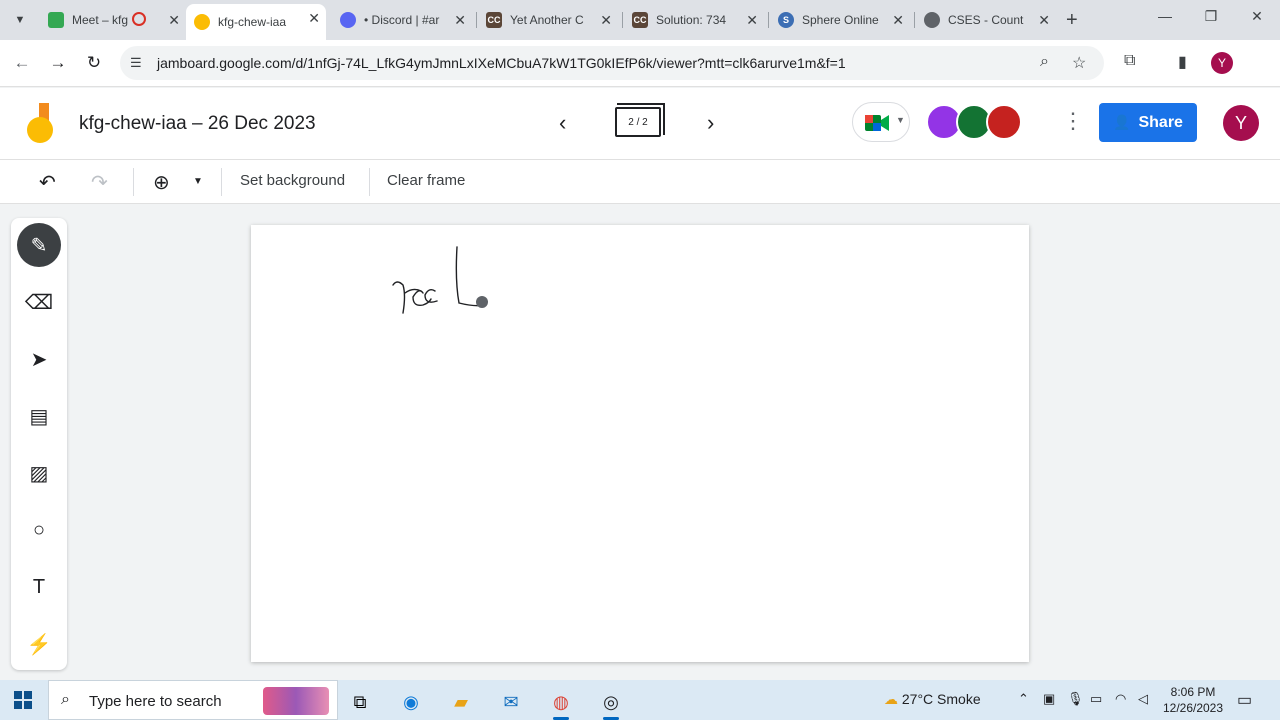  What do you see at coordinates (611, 703) in the screenshot?
I see `obs-icon: ◎` at bounding box center [611, 703].